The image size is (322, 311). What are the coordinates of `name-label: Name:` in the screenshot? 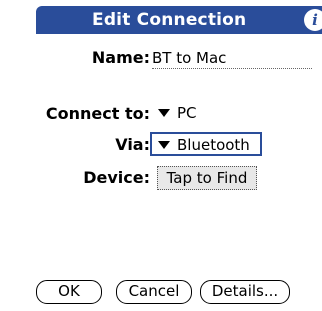 It's located at (120, 57).